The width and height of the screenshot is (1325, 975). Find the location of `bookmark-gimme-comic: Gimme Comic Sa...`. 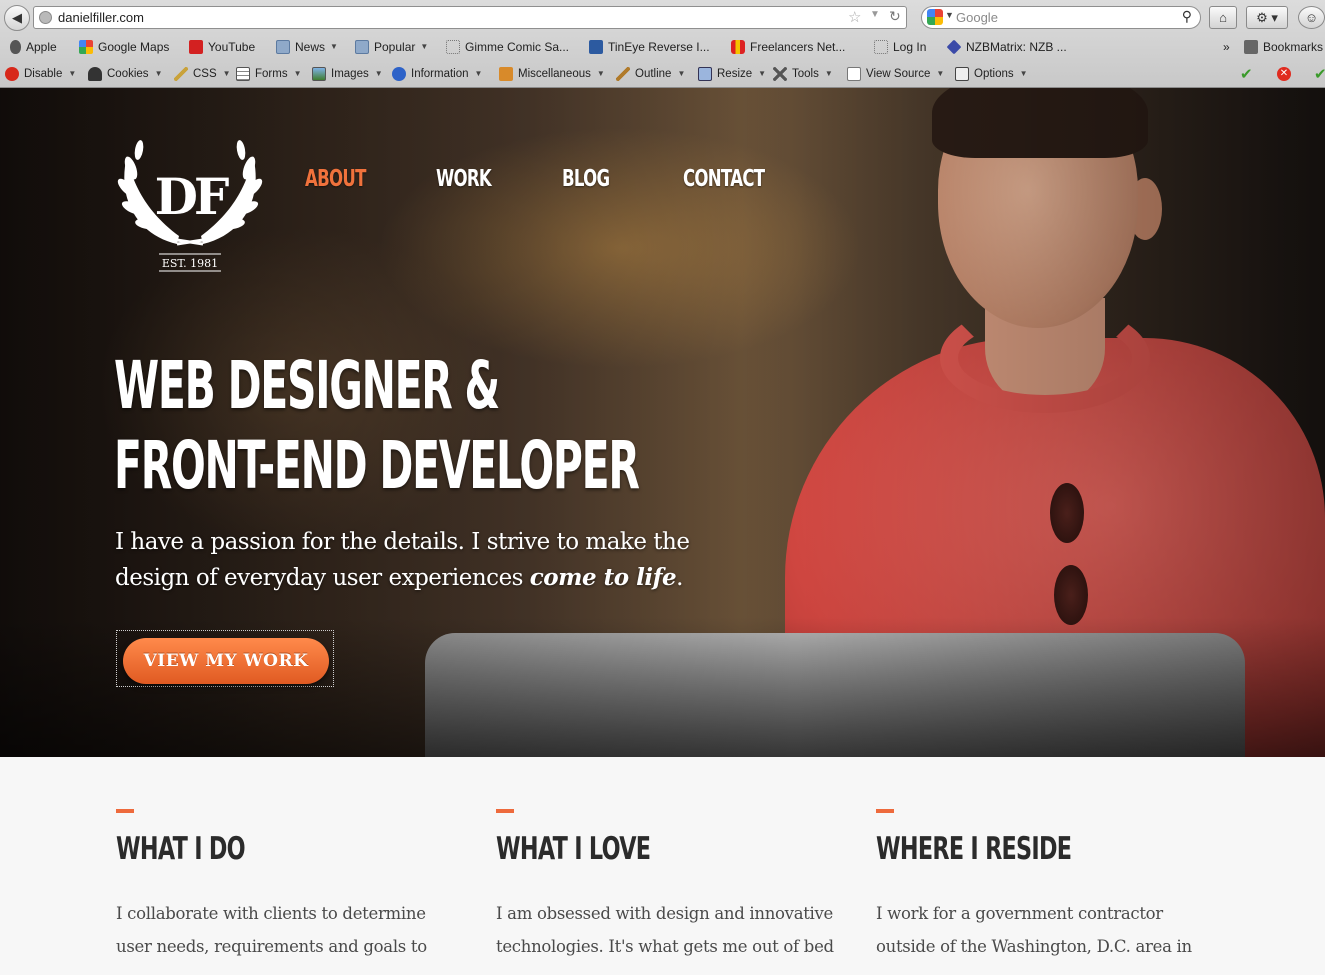

bookmark-gimme-comic: Gimme Comic Sa... is located at coordinates (507, 46).